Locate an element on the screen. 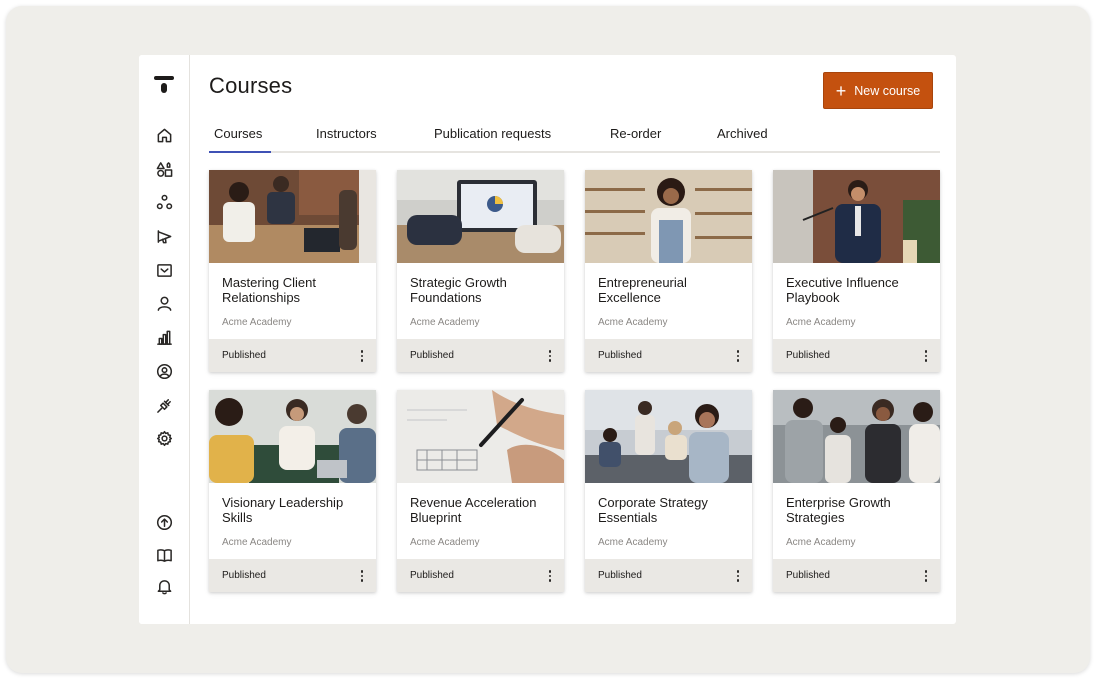 The width and height of the screenshot is (1100, 685). home-icon is located at coordinates (164, 135).